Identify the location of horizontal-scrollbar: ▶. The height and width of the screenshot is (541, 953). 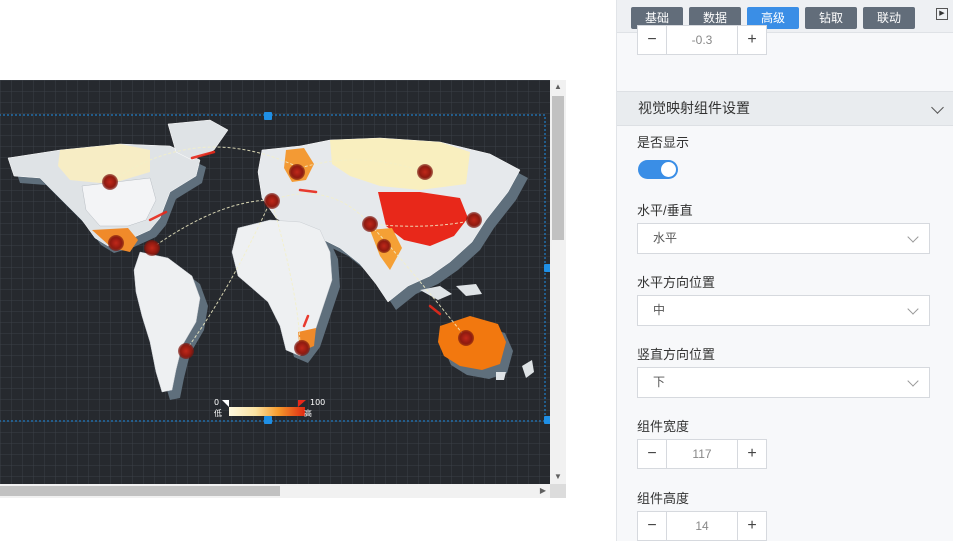
(275, 491).